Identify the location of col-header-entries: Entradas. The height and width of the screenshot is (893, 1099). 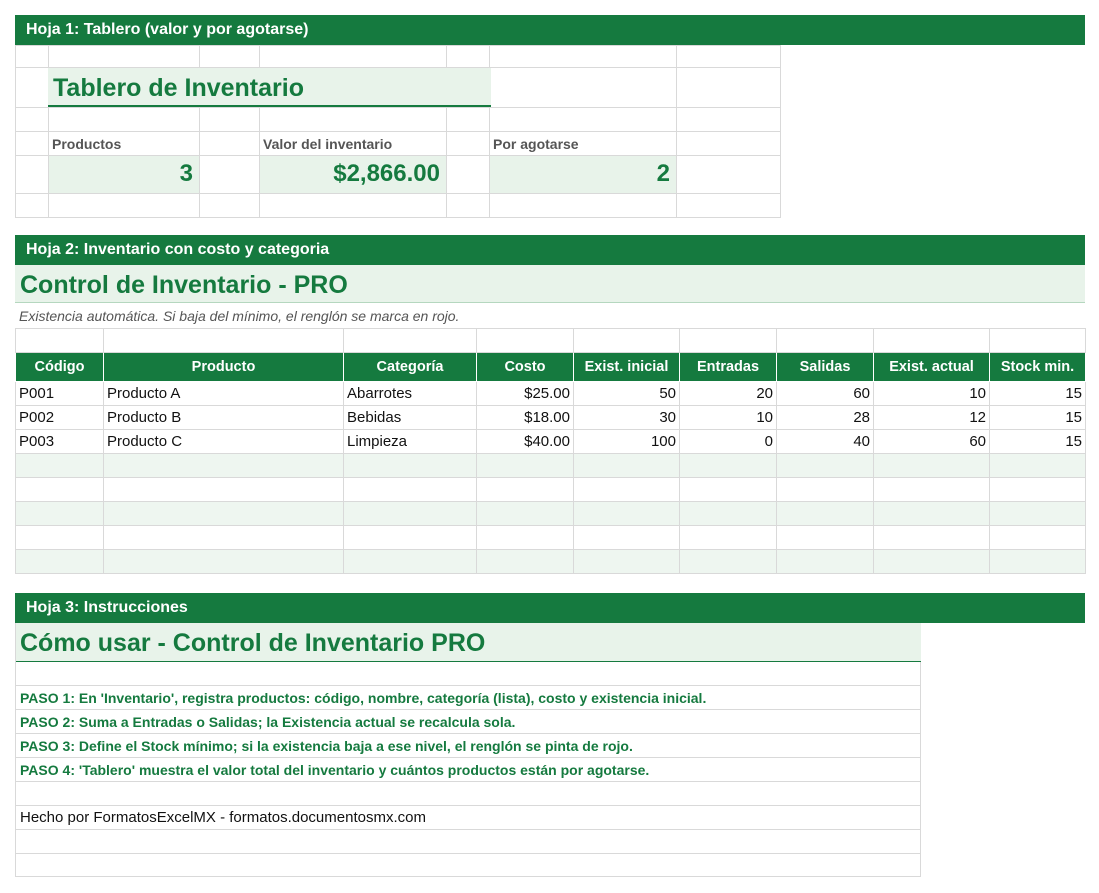
(728, 367).